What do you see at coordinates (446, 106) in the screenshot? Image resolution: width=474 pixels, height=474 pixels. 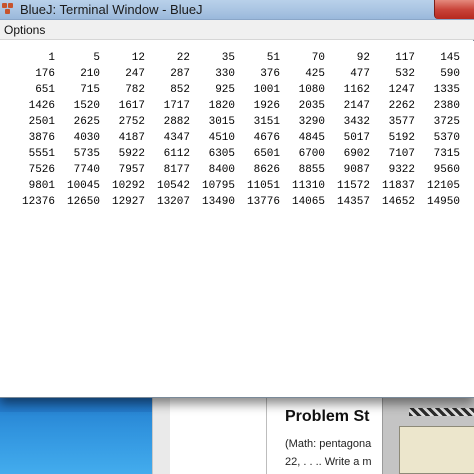 I see `output-number: 2380` at bounding box center [446, 106].